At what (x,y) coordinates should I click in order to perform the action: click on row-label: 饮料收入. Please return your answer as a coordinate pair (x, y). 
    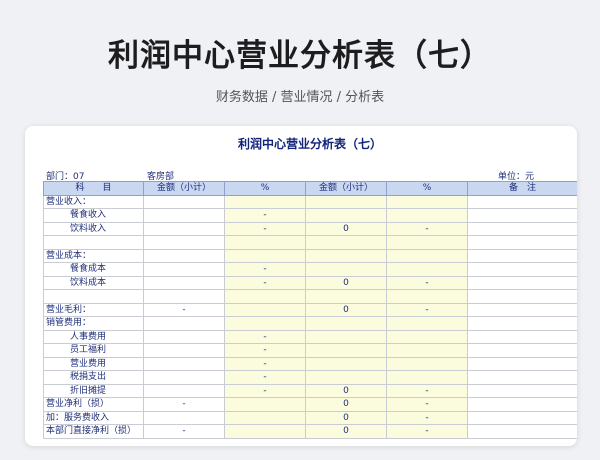
    Looking at the image, I should click on (93, 228).